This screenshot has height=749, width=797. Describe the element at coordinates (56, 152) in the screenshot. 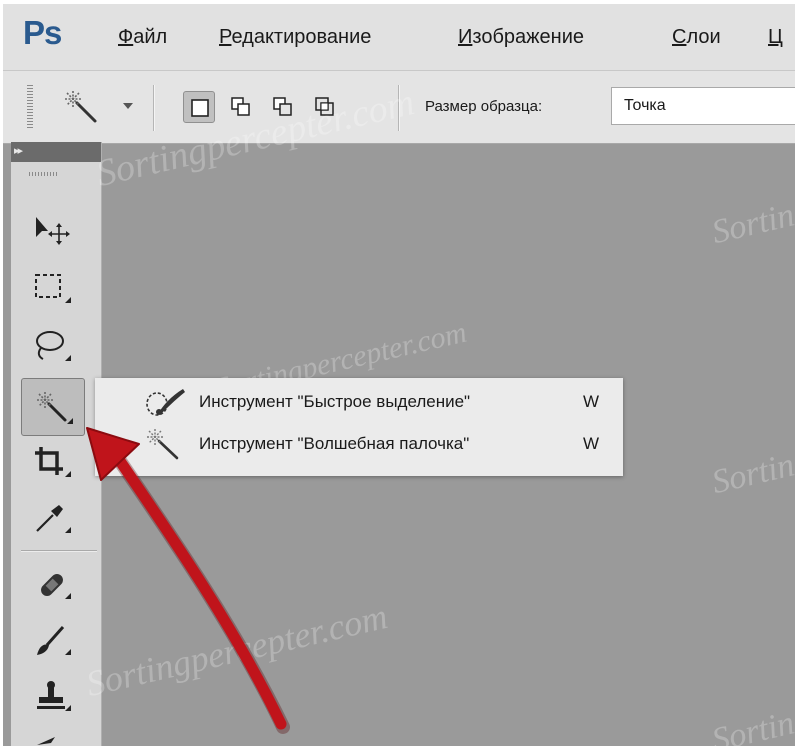

I see `tools-panel-header: ▸▸` at that location.